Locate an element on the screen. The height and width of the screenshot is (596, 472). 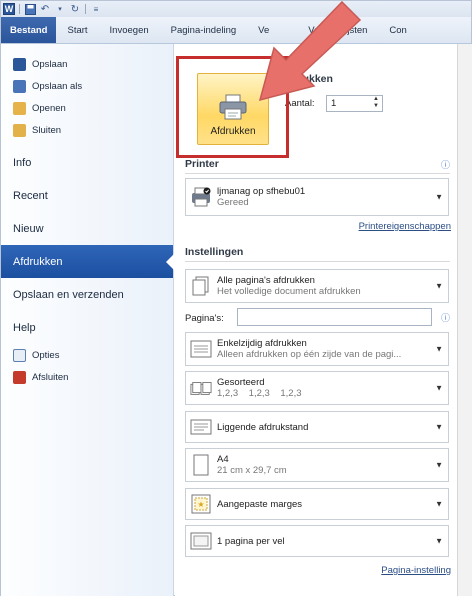
pages-per-sheet-icon is located at coordinates (201, 541).